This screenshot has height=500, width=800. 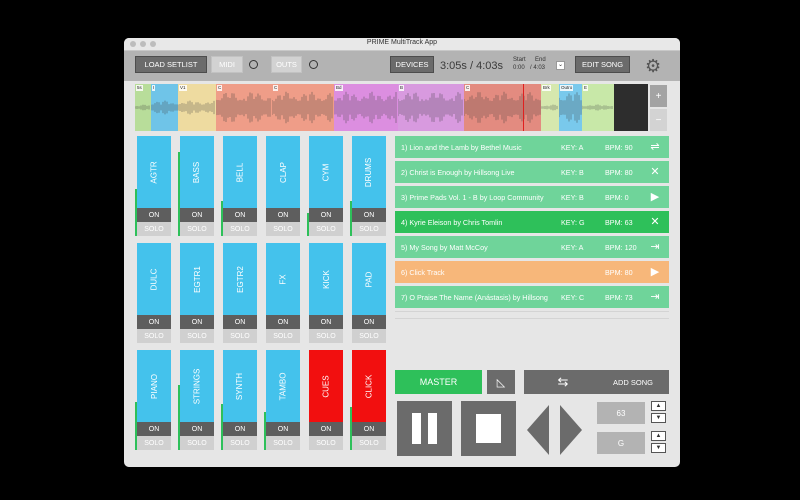 What do you see at coordinates (658, 418) in the screenshot?
I see `bpm-down-button: ▼` at bounding box center [658, 418].